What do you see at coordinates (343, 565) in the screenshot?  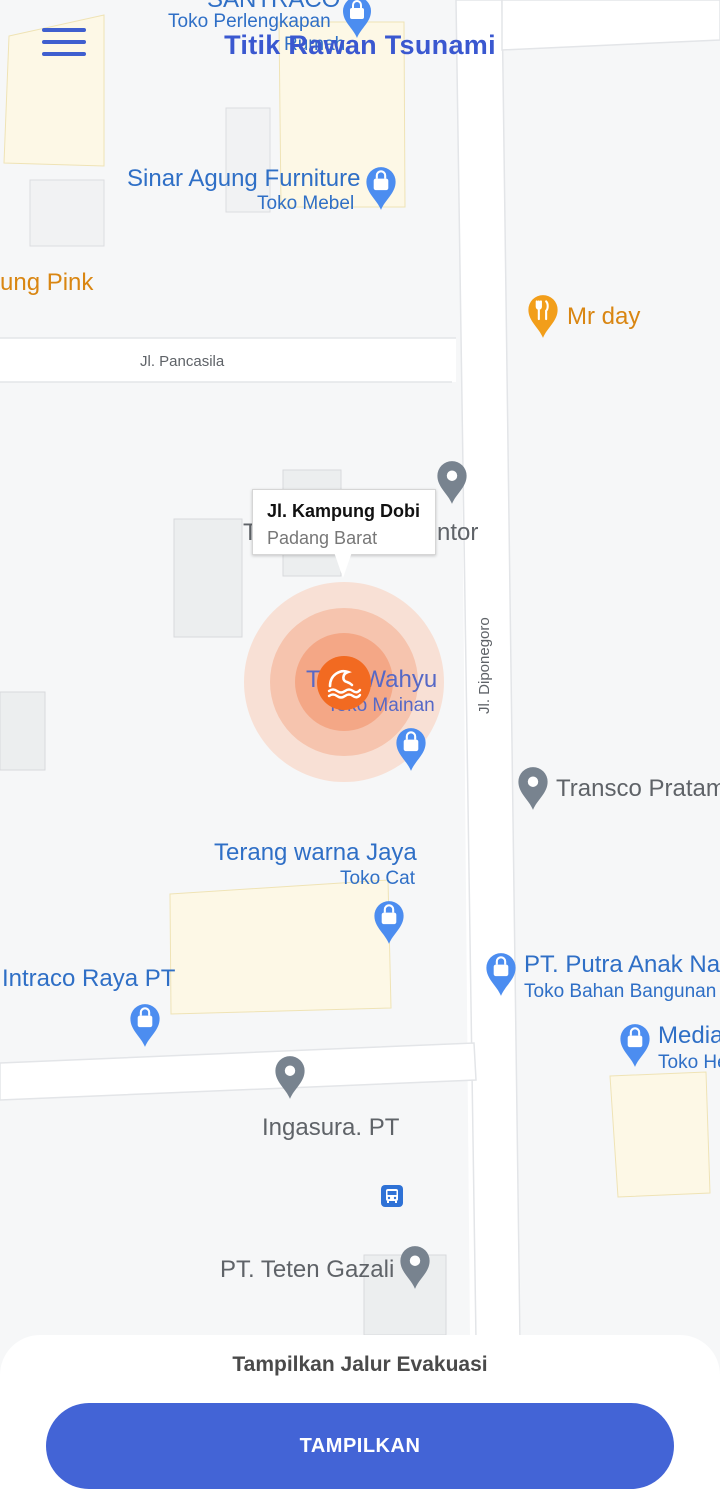 I see `popup-tail` at bounding box center [343, 565].